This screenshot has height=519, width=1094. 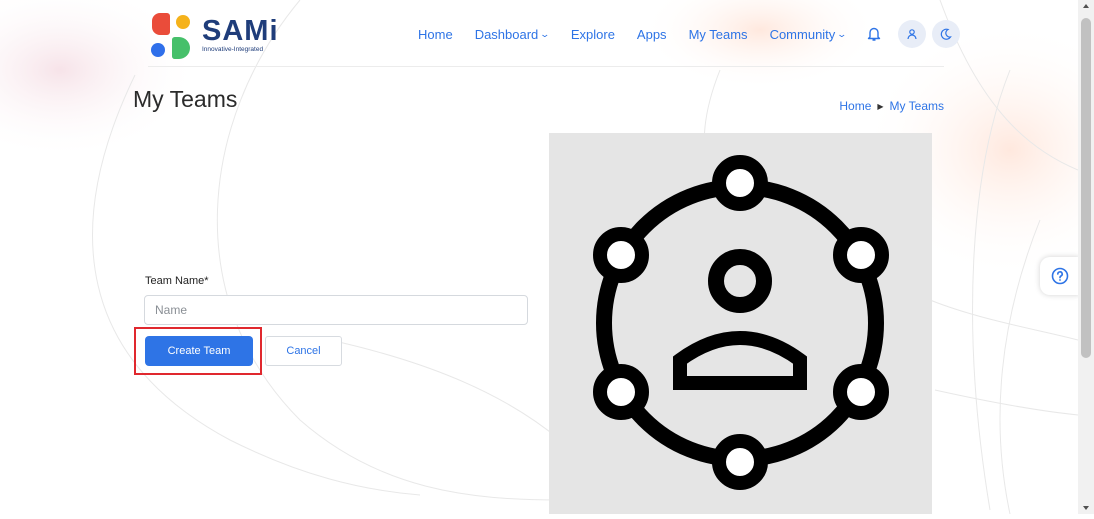 What do you see at coordinates (546, 66) in the screenshot?
I see `header-divider` at bounding box center [546, 66].